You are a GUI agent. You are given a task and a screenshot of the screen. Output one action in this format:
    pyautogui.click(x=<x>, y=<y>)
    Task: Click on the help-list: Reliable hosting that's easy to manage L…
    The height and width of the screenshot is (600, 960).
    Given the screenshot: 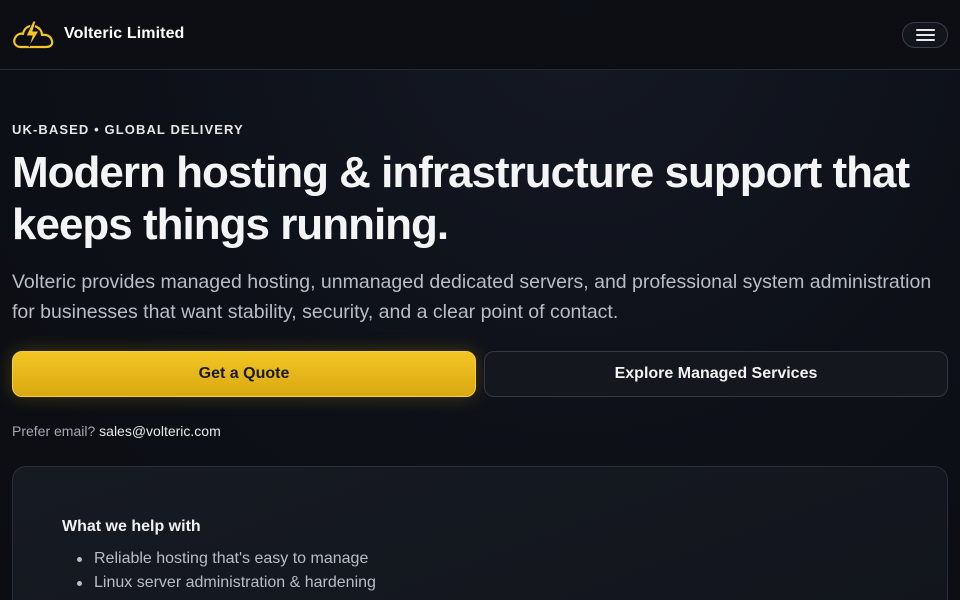 What is the action you would take?
    pyautogui.click(x=219, y=571)
    